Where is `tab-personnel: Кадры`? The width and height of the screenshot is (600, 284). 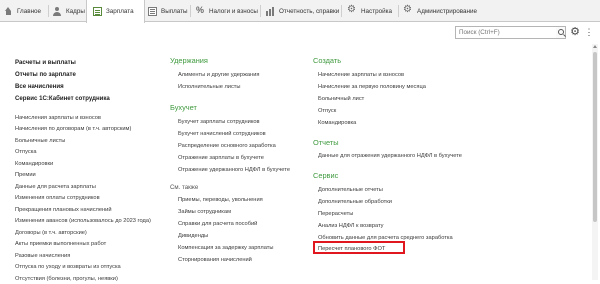 tab-personnel: Кадры is located at coordinates (69, 11).